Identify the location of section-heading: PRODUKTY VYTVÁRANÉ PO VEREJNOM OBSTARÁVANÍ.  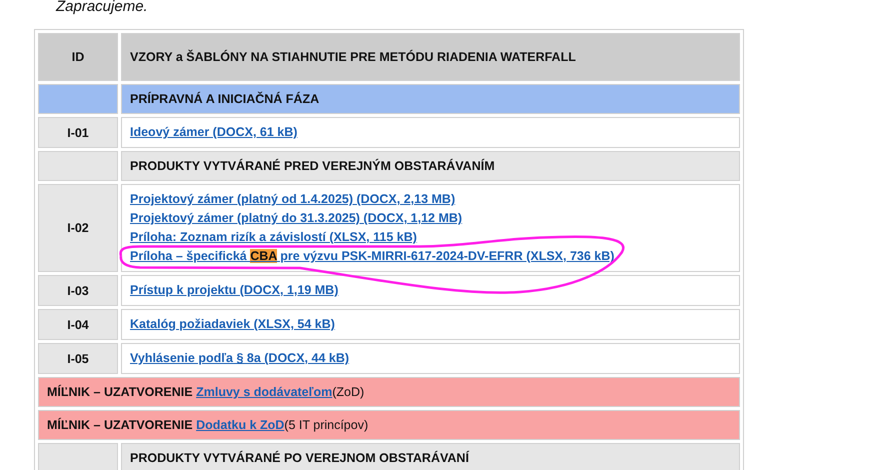
(430, 456).